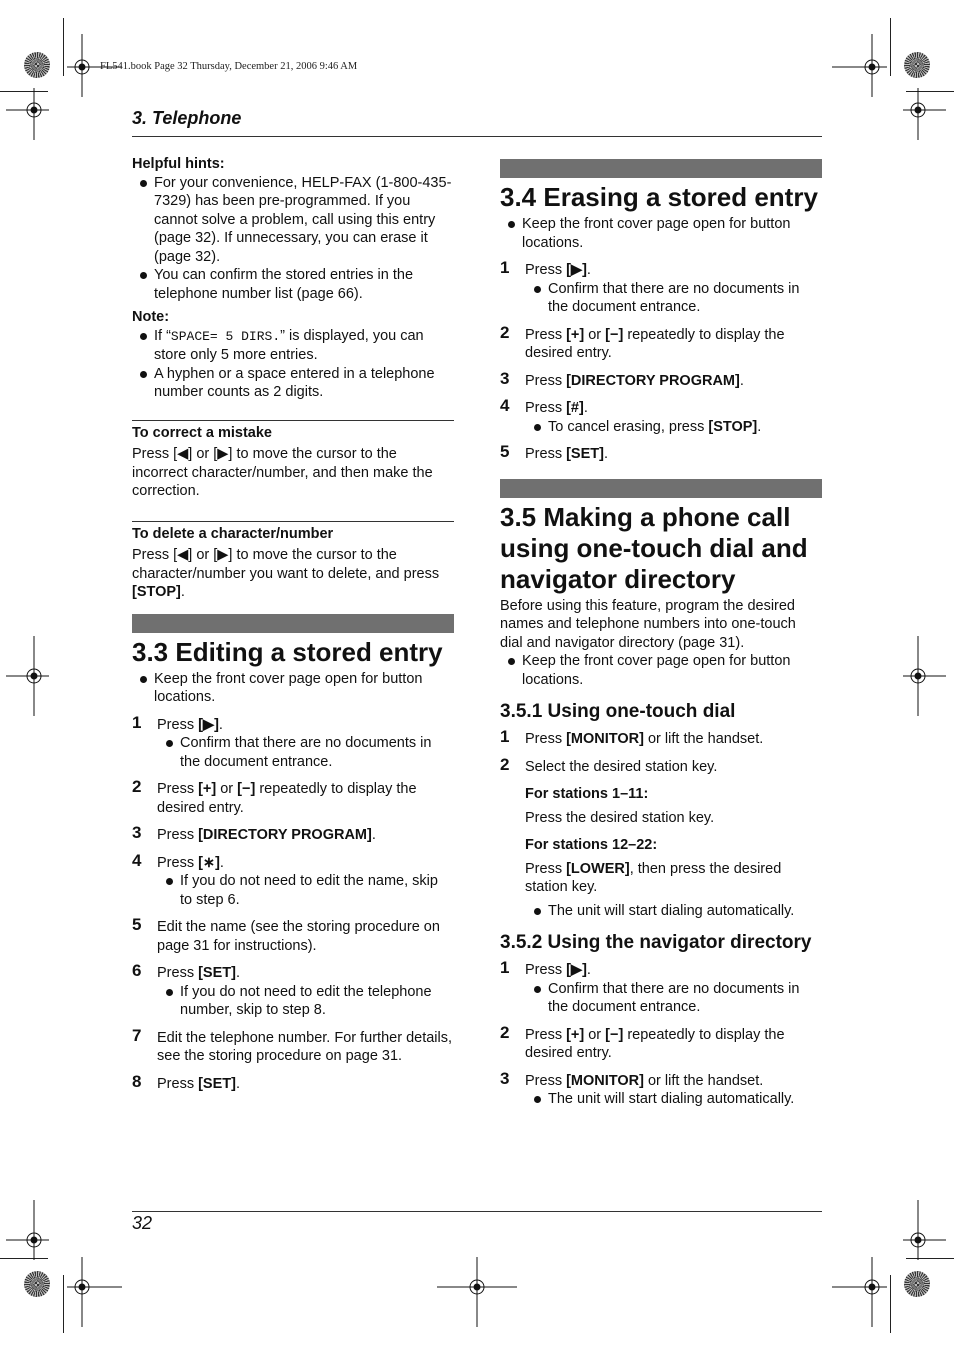 The height and width of the screenshot is (1351, 954). Describe the element at coordinates (477, 1211) in the screenshot. I see `footer-divider` at that location.